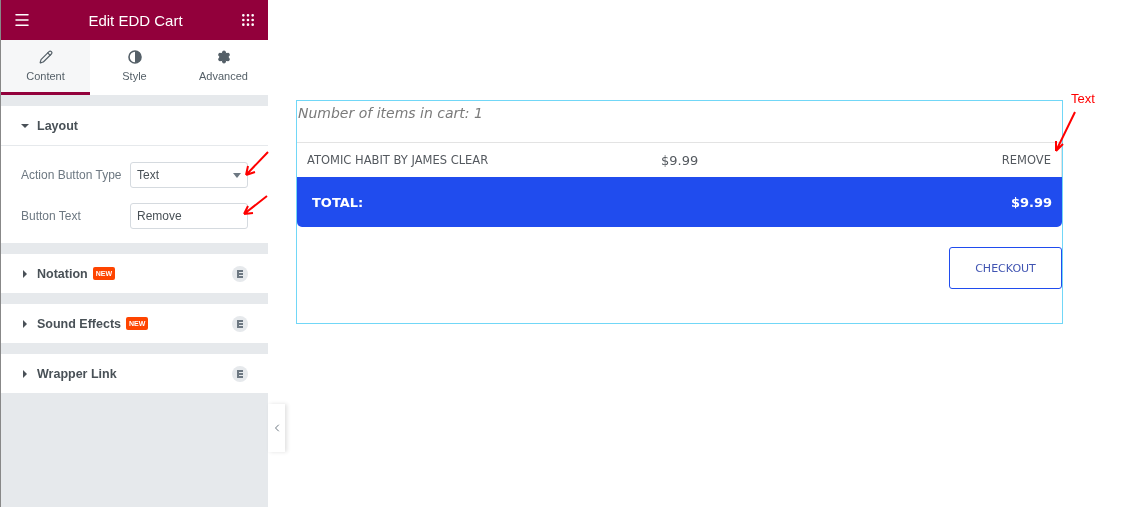 The width and height of the screenshot is (1135, 507). What do you see at coordinates (45, 57) in the screenshot?
I see `pencil-icon` at bounding box center [45, 57].